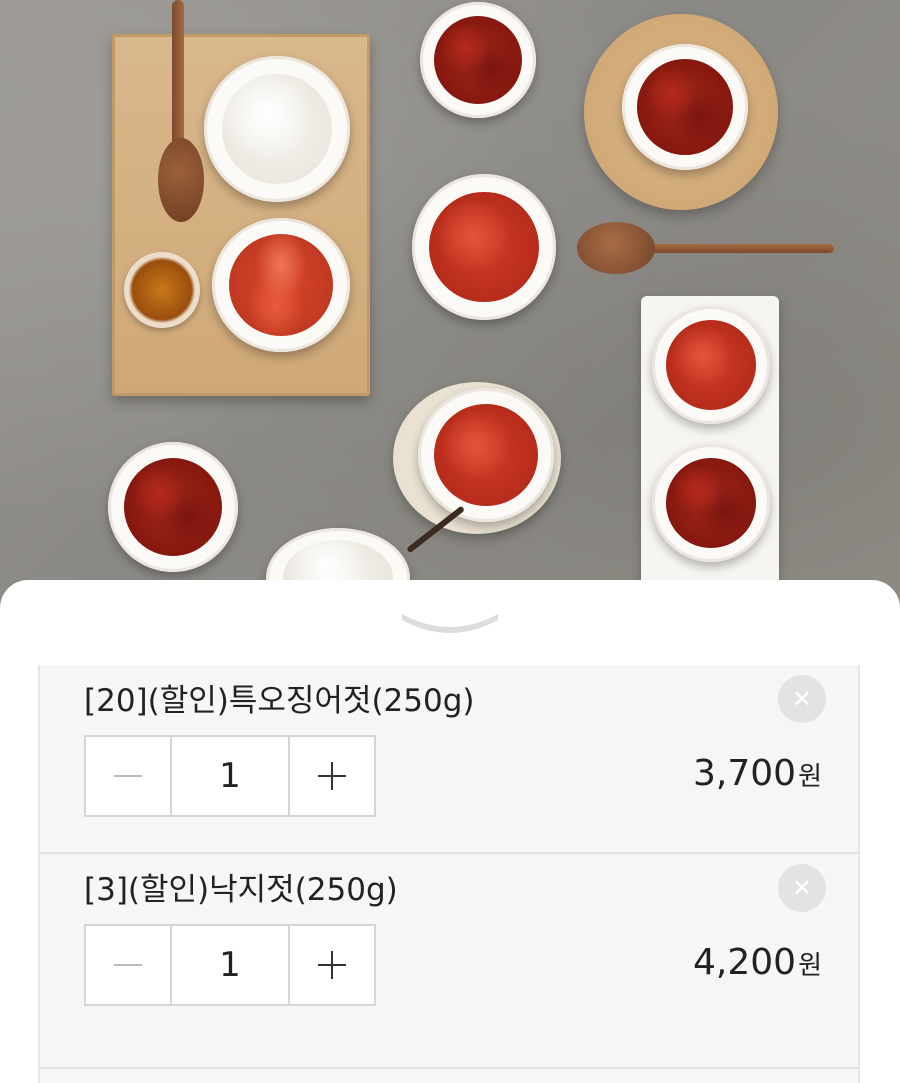  What do you see at coordinates (279, 701) in the screenshot?
I see `product-name: [20](할인)특오징어젓(250g)` at bounding box center [279, 701].